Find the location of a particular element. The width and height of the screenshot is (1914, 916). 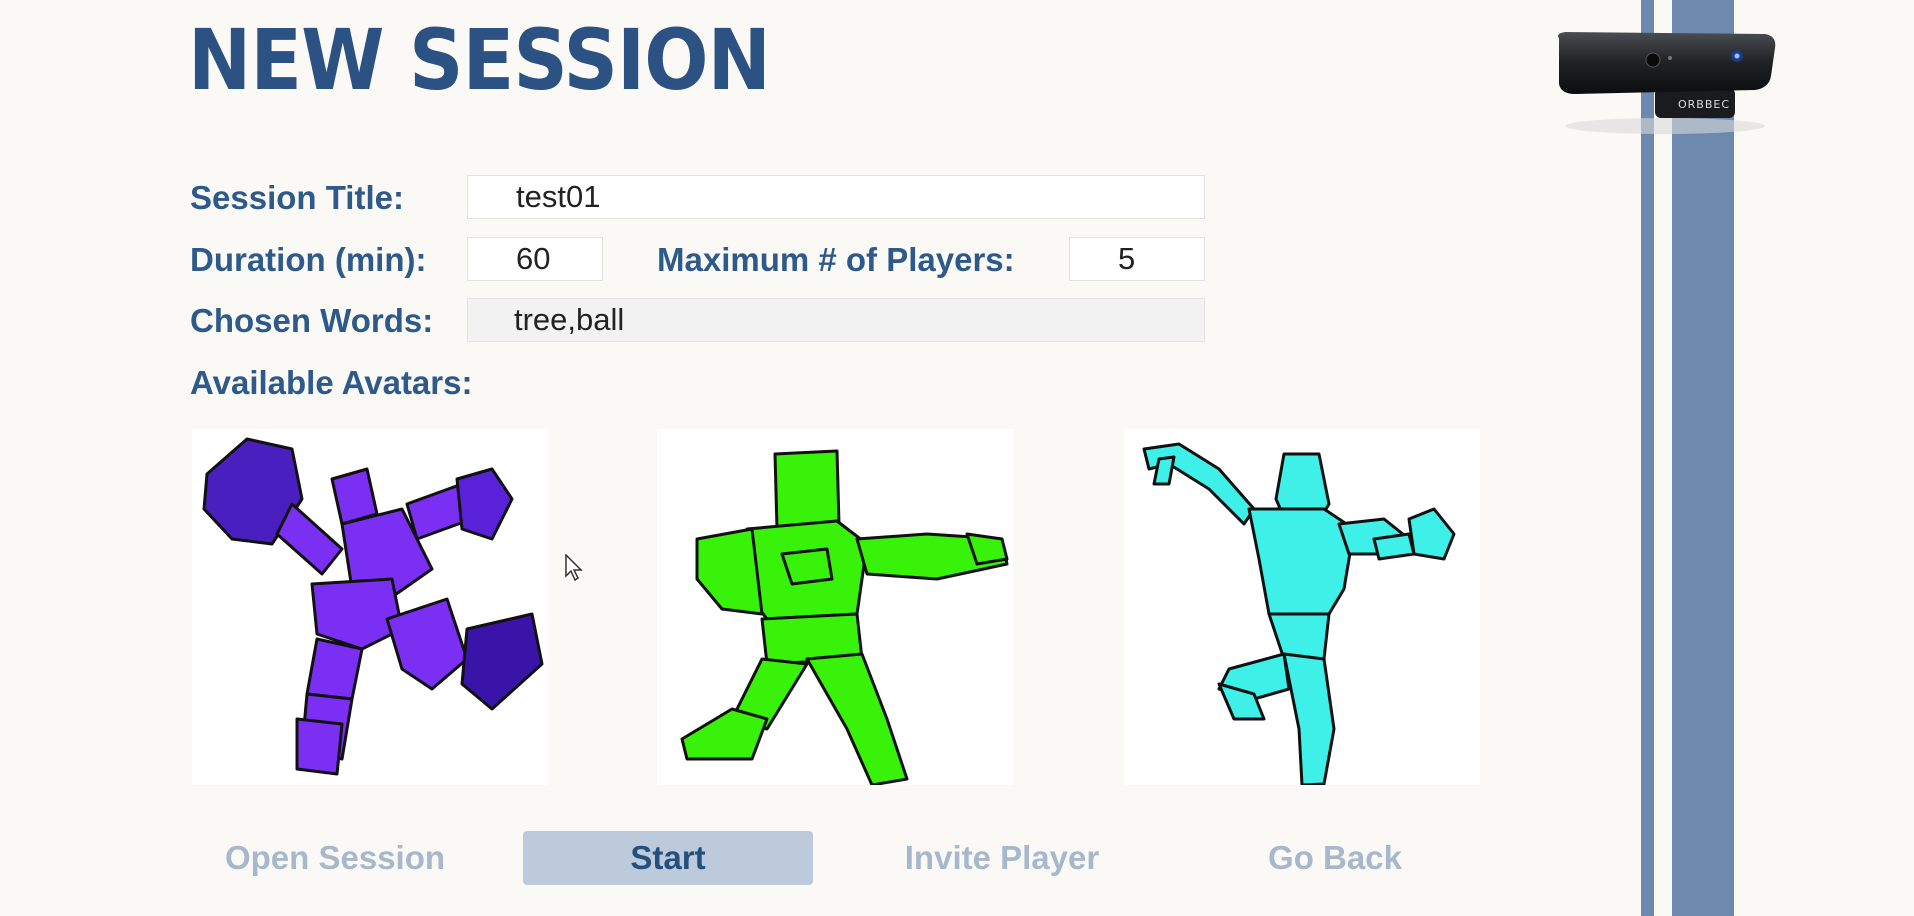

mouse-cursor-icon is located at coordinates (575, 570).